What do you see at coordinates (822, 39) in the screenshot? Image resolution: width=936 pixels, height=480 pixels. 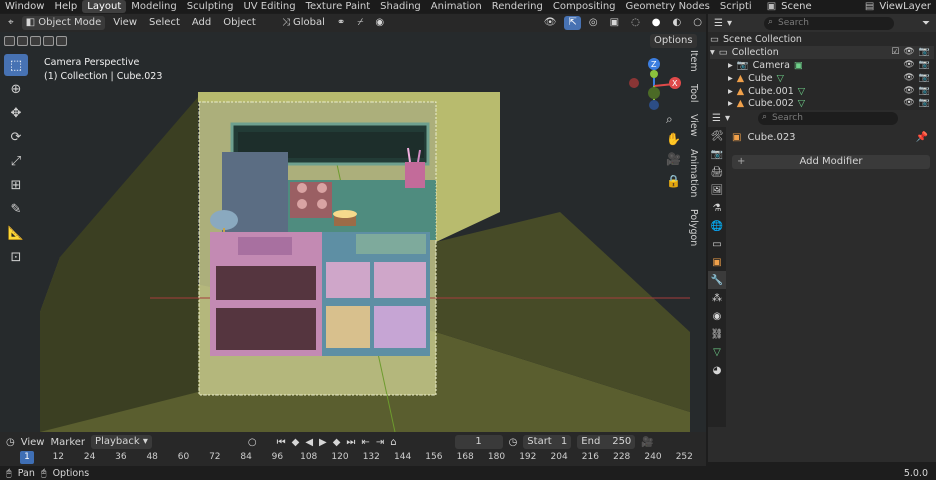 I see `outliner-scene-collection: ▭ Scene Collection` at bounding box center [822, 39].